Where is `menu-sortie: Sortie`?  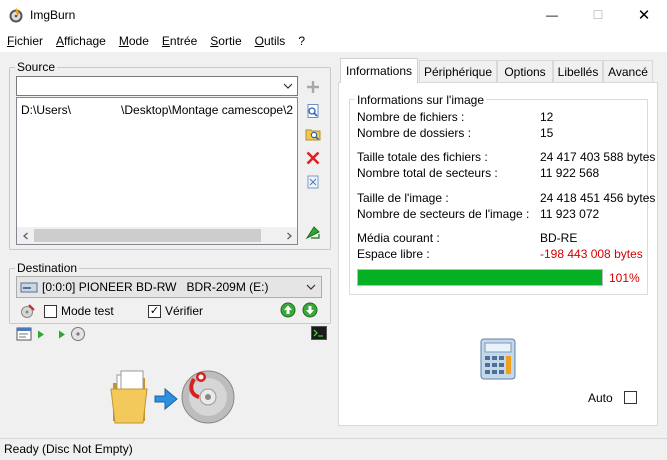 menu-sortie: Sortie is located at coordinates (225, 41).